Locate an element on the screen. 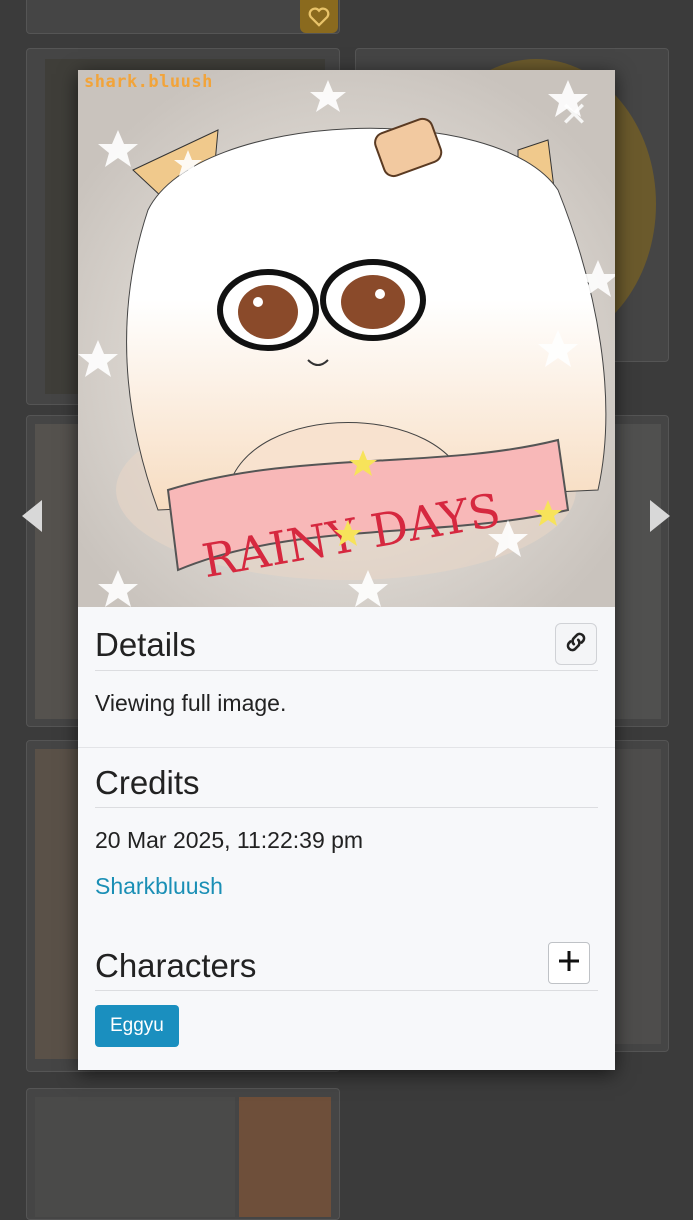 This screenshot has width=693, height=1220. section-divider is located at coordinates (346, 747).